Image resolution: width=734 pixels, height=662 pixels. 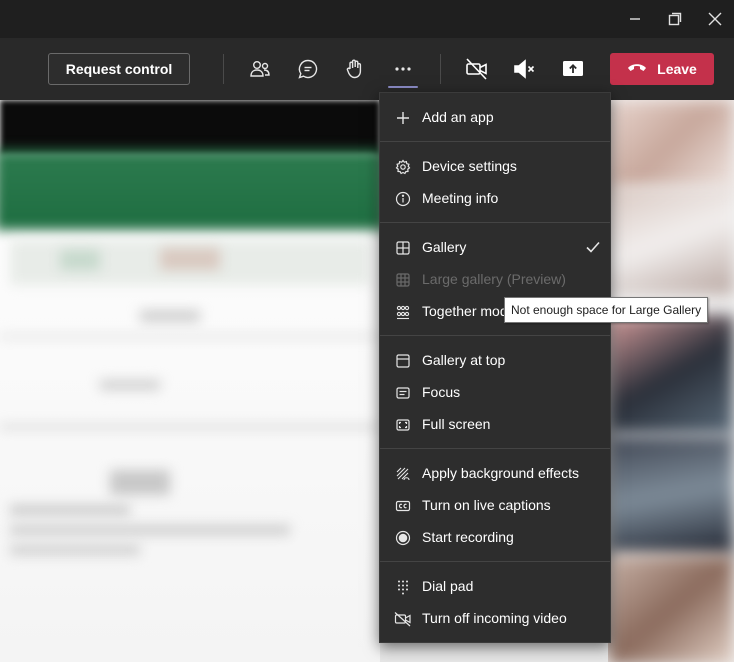 I want to click on menu-item-label: Start recording, so click(x=468, y=537).